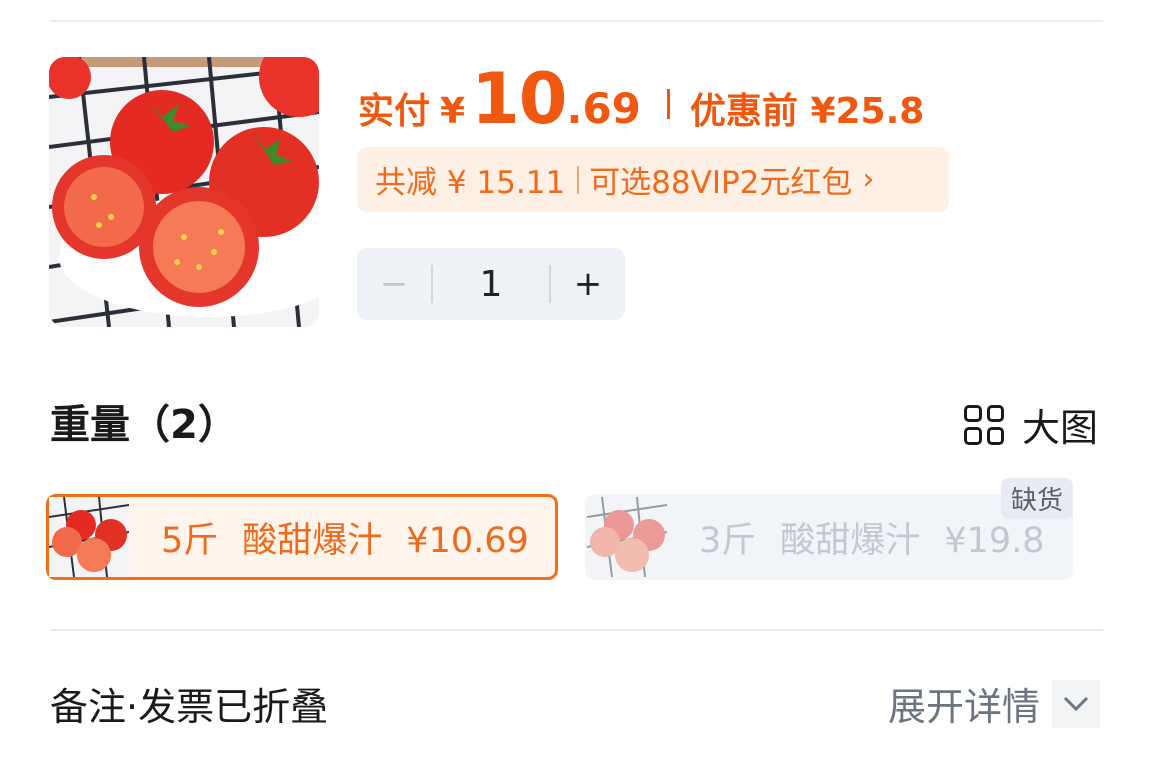 This screenshot has height=774, width=1152. Describe the element at coordinates (964, 707) in the screenshot. I see `expand-details-label: 展开详情` at that location.